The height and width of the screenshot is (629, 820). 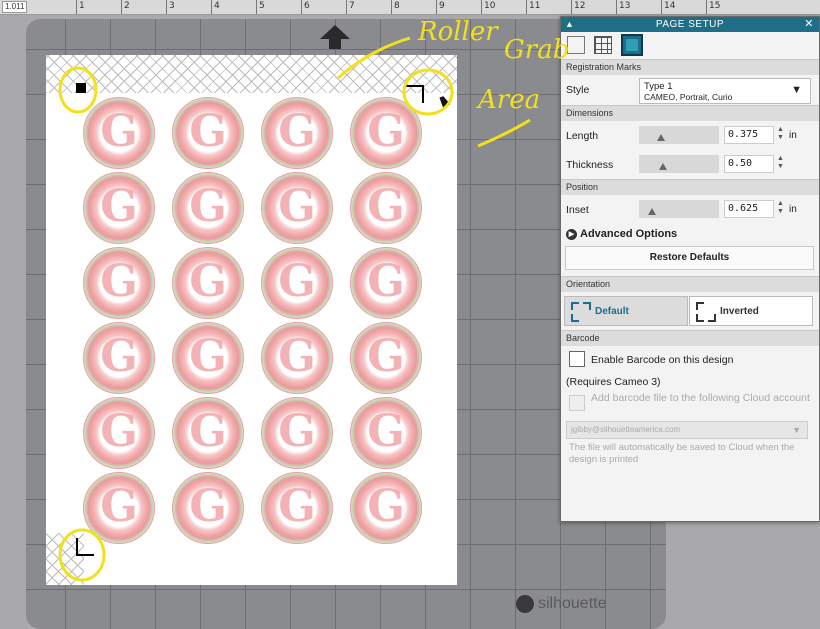 What do you see at coordinates (612, 311) in the screenshot?
I see `orientation-default-label: Default` at bounding box center [612, 311].